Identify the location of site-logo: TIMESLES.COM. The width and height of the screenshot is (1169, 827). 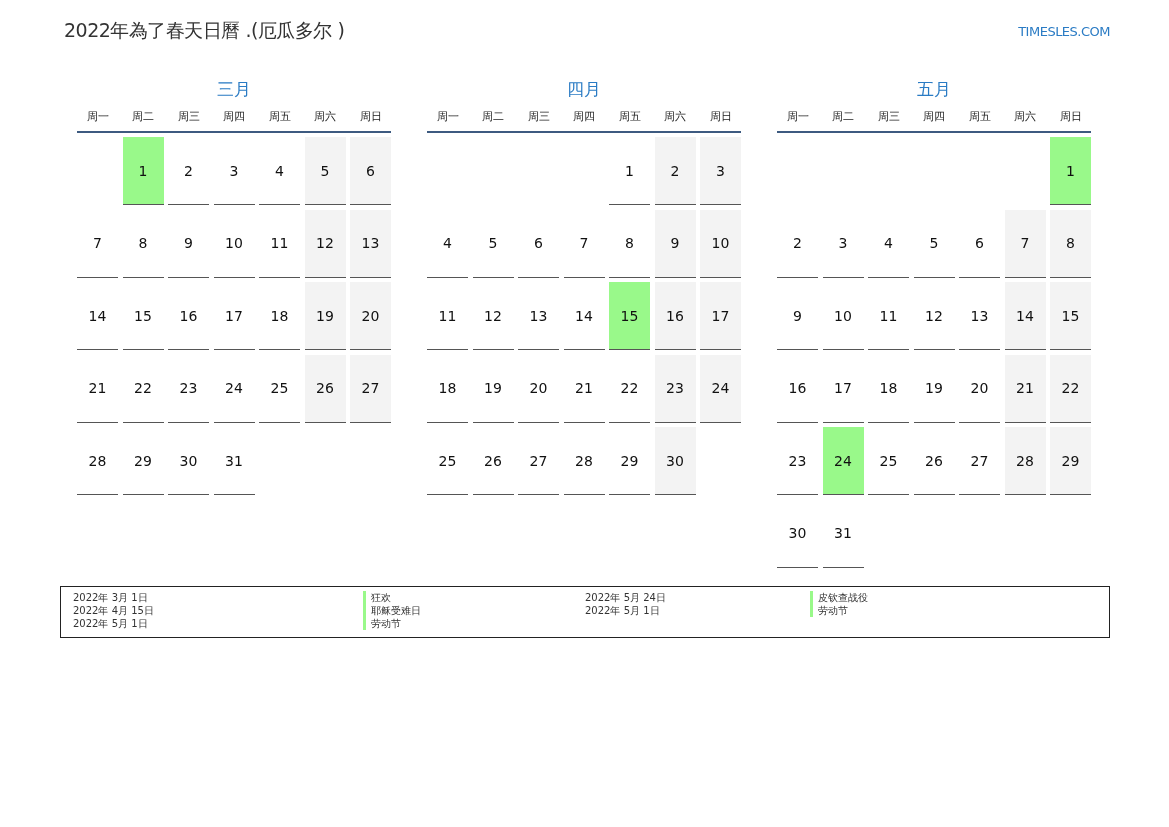
(1064, 31).